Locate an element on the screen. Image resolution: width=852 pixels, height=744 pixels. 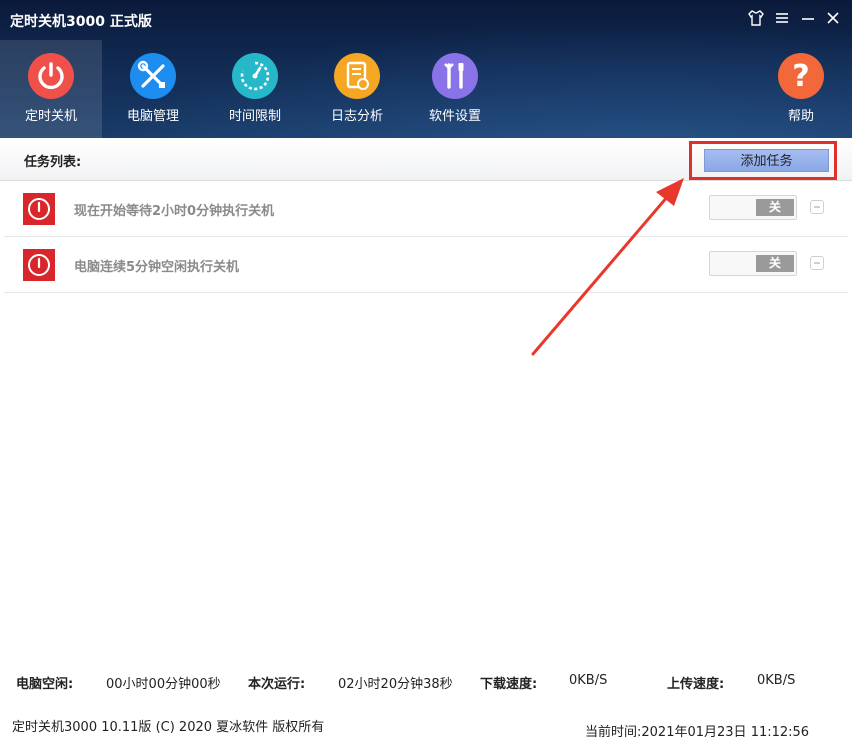
idle-label: 电脑空闲: is located at coordinates (45, 684).